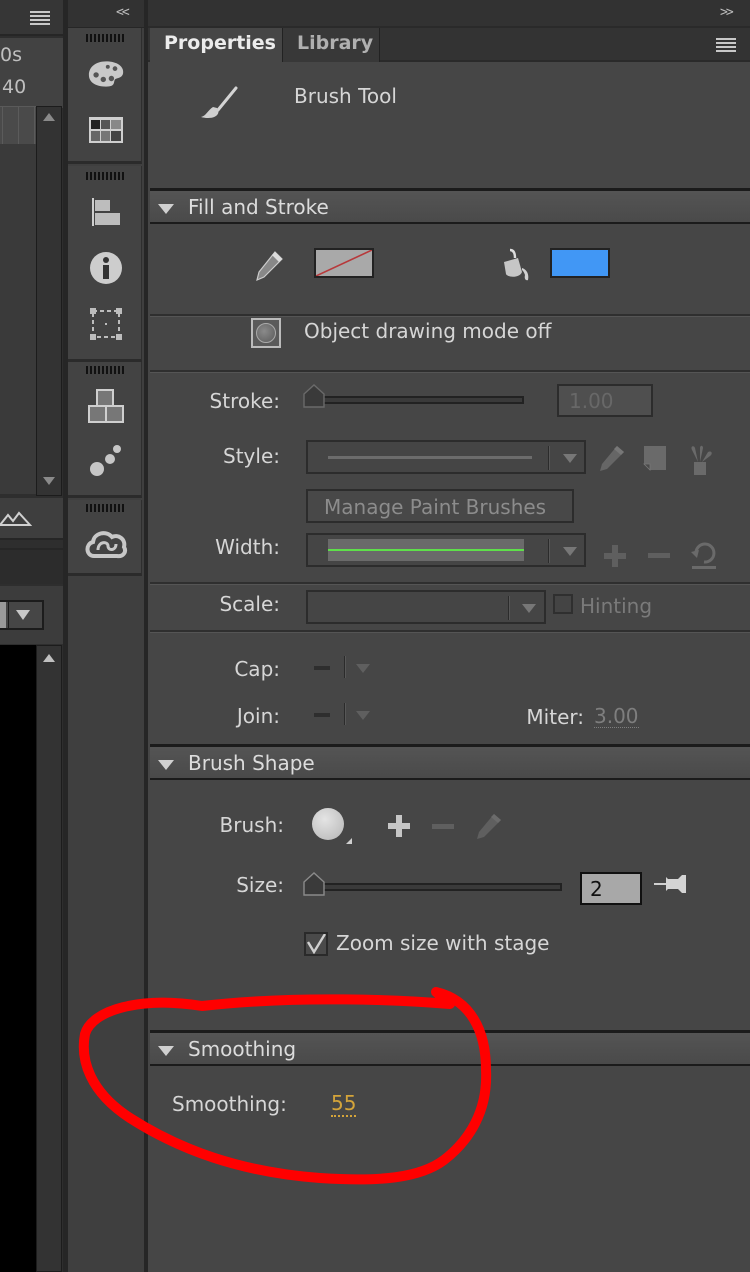 The image size is (750, 1272). What do you see at coordinates (450, 206) in the screenshot?
I see `section-fill-and-stroke: Fill and Stroke` at bounding box center [450, 206].